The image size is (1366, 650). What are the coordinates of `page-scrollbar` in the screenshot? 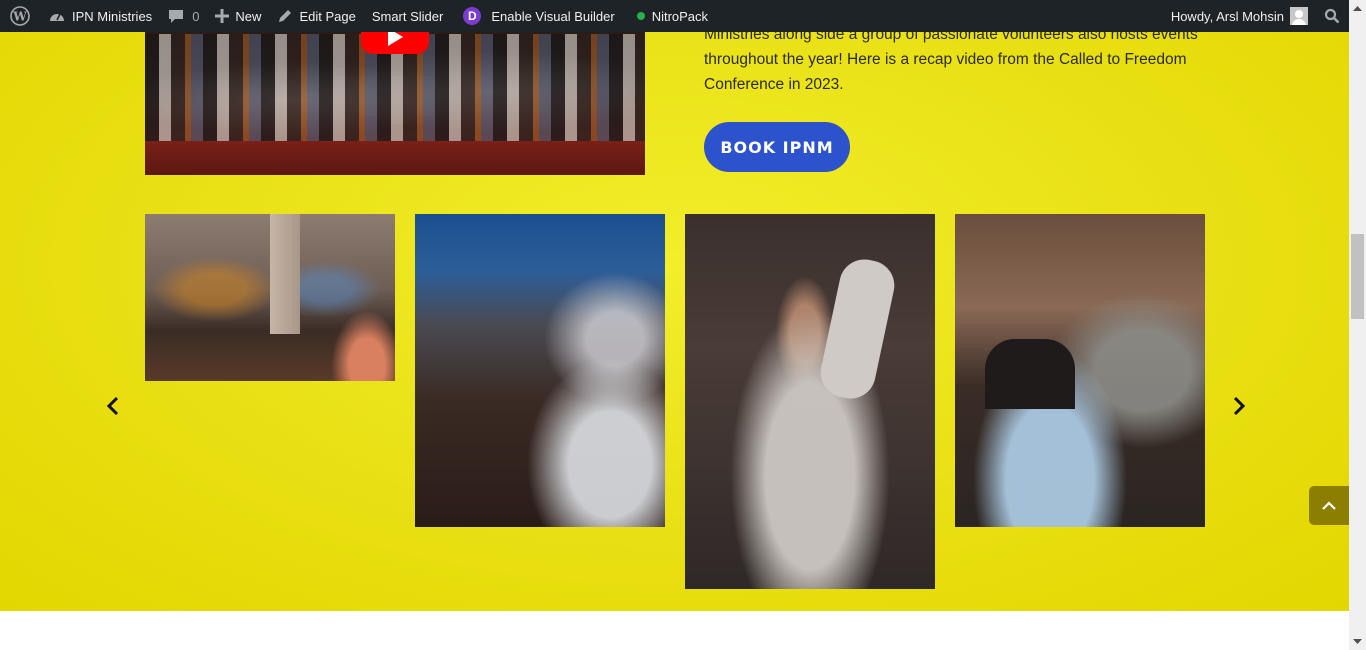 It's located at (1357, 325).